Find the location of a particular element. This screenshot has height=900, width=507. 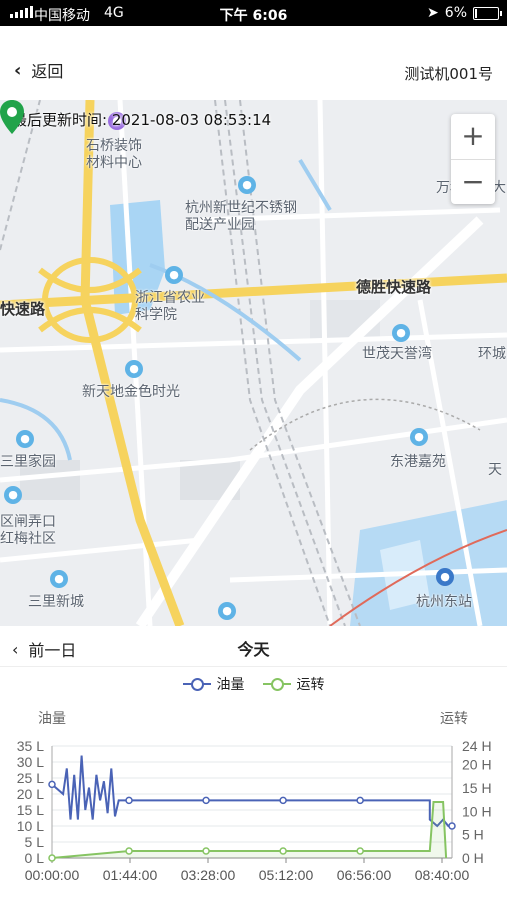

status-bar: 中国移动 4G 下午 6:06 ➤ 6% is located at coordinates (253, 13).